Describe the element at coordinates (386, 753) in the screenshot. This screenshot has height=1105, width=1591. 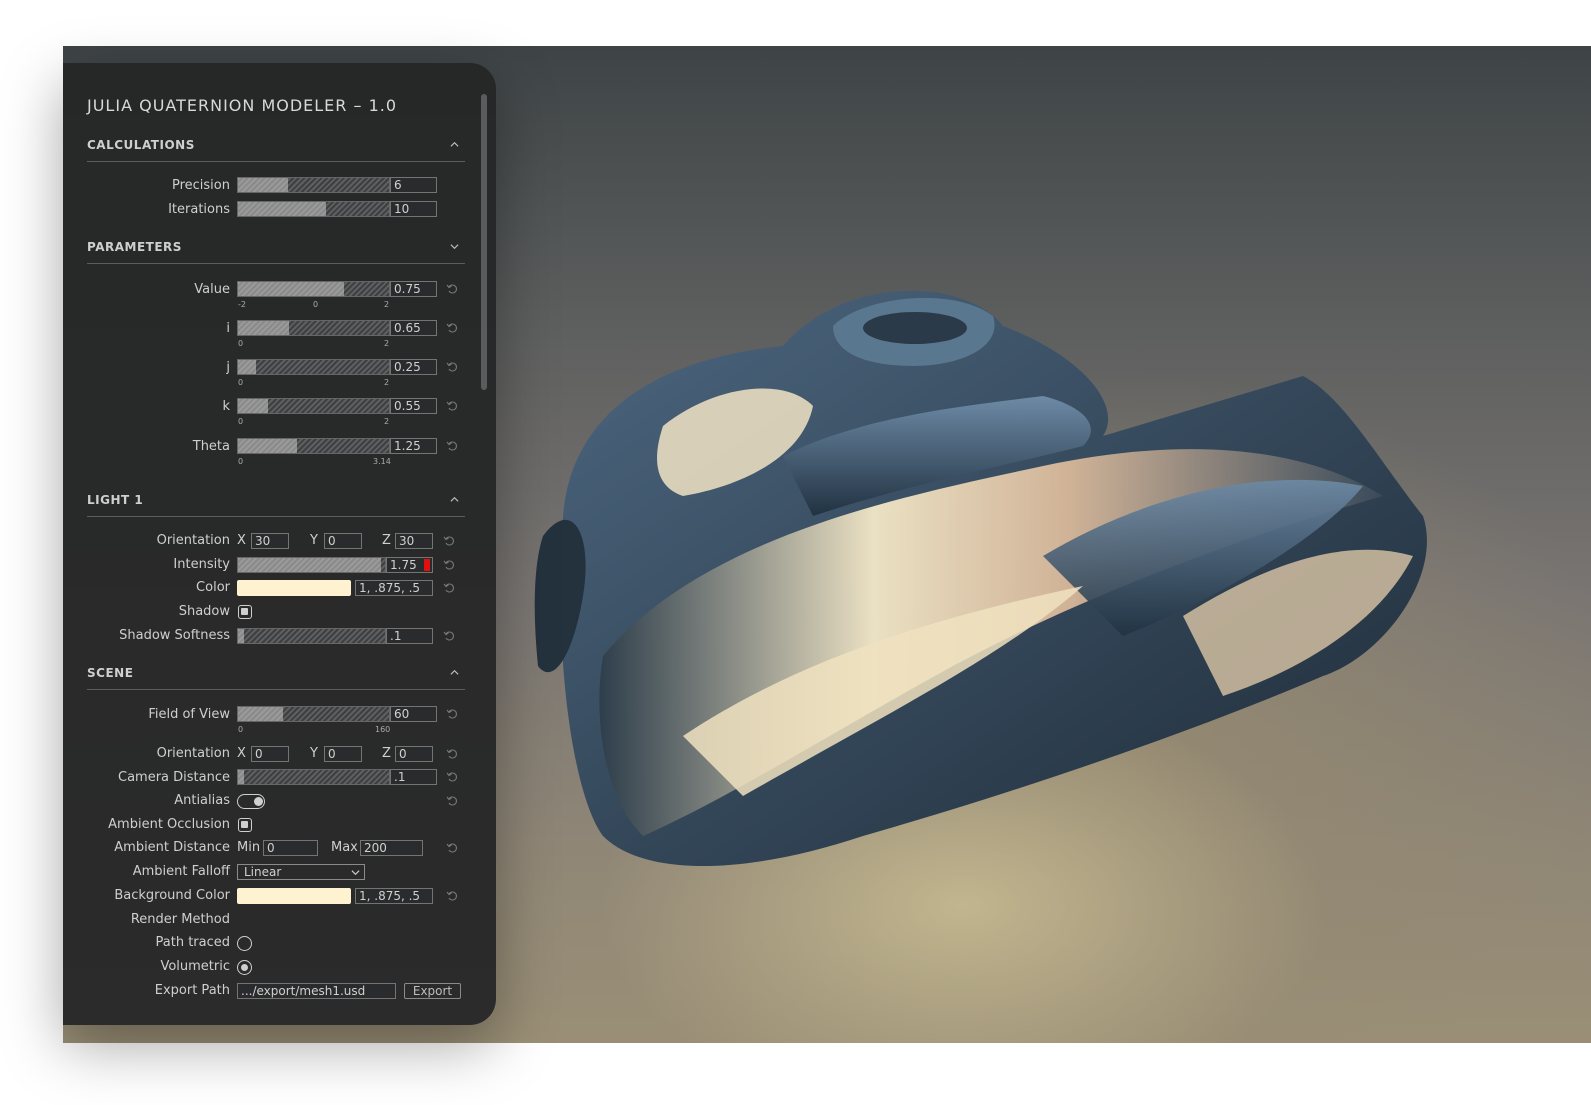
I see `z-axis-label: Z` at that location.